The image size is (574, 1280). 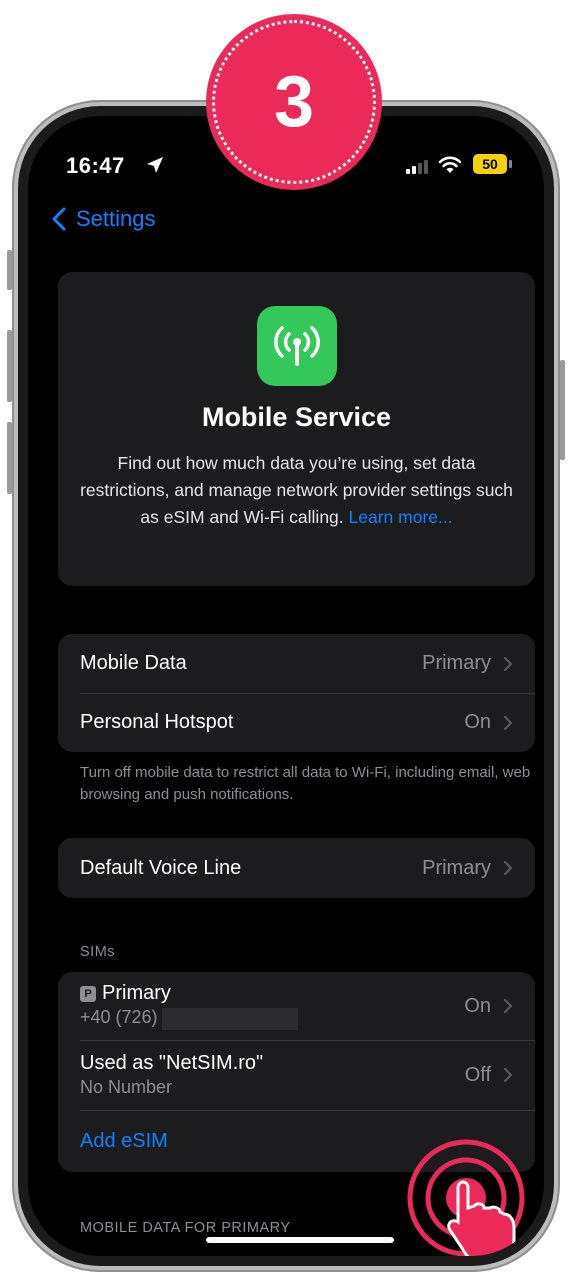 I want to click on voice-line-group: Default Voice Line Primary, so click(x=296, y=868).